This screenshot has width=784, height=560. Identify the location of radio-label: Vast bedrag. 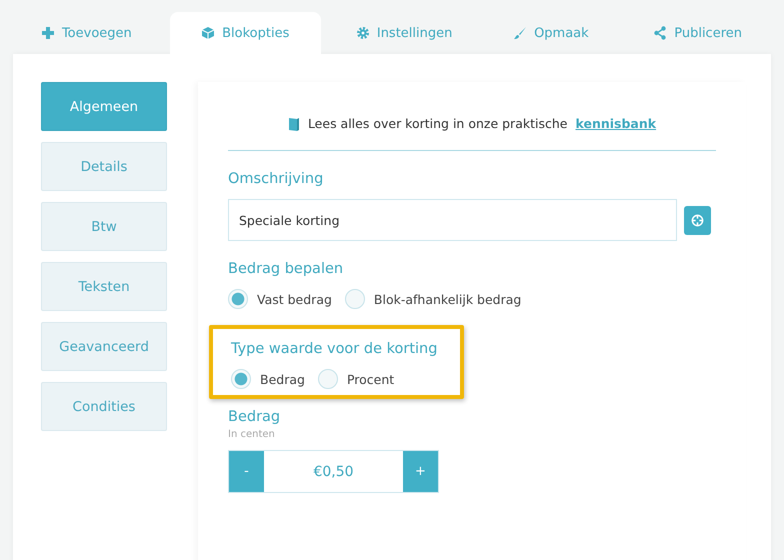
(294, 299).